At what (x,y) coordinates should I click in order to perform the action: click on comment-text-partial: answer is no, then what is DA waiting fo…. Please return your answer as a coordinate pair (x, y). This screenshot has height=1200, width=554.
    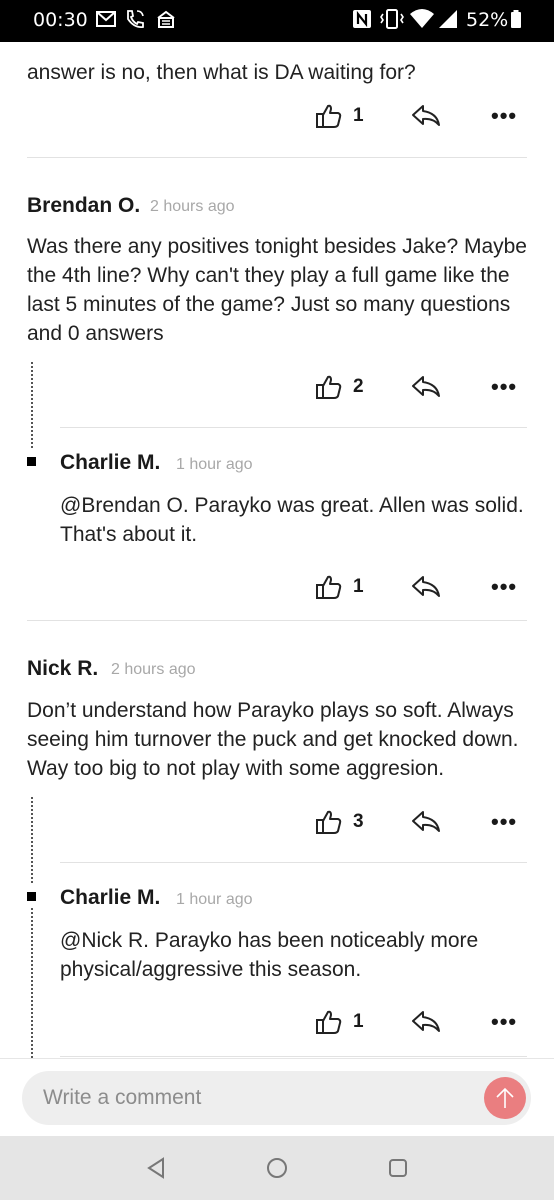
    Looking at the image, I should click on (282, 65).